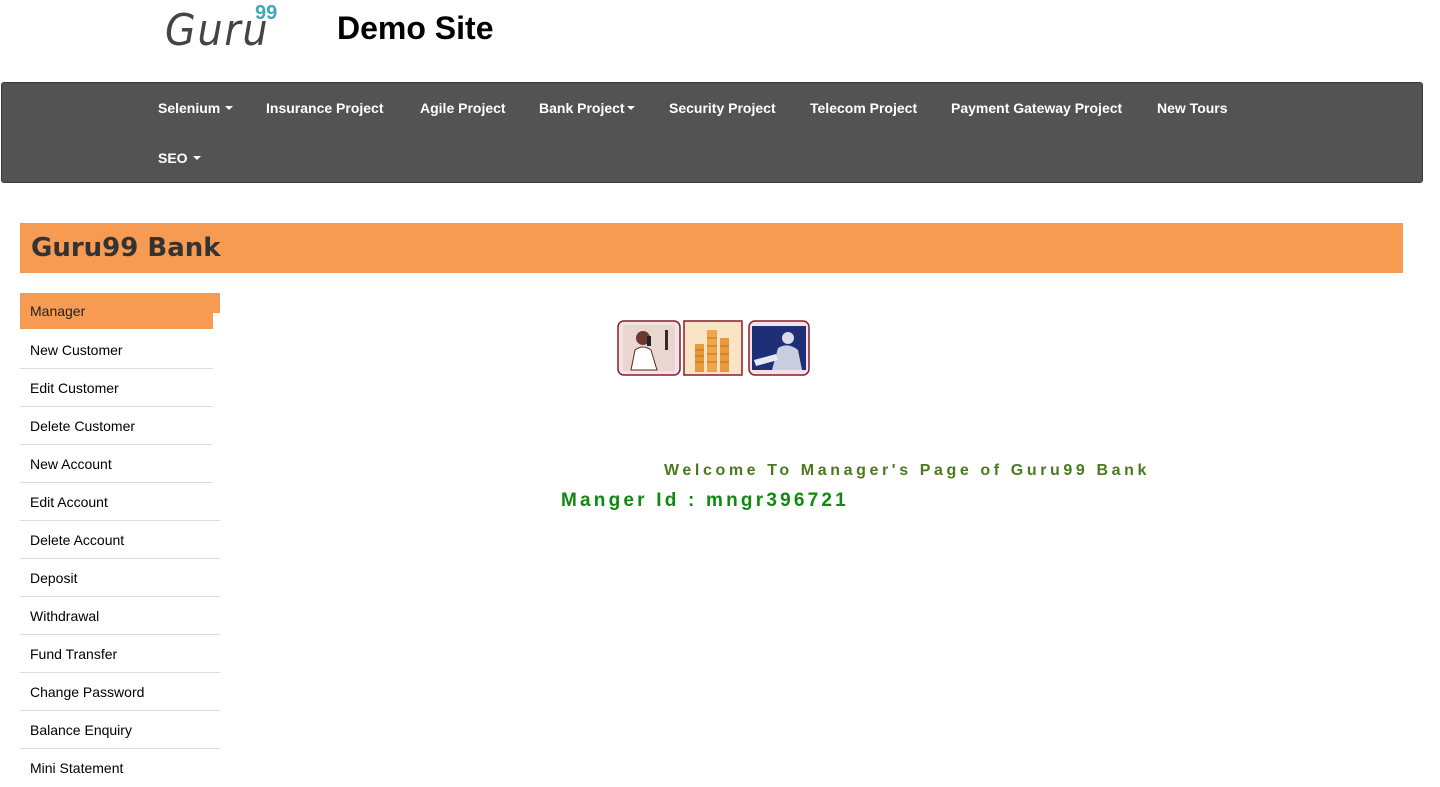 The height and width of the screenshot is (787, 1440). I want to click on nav-item-telecom-project: Telecom Project, so click(863, 108).